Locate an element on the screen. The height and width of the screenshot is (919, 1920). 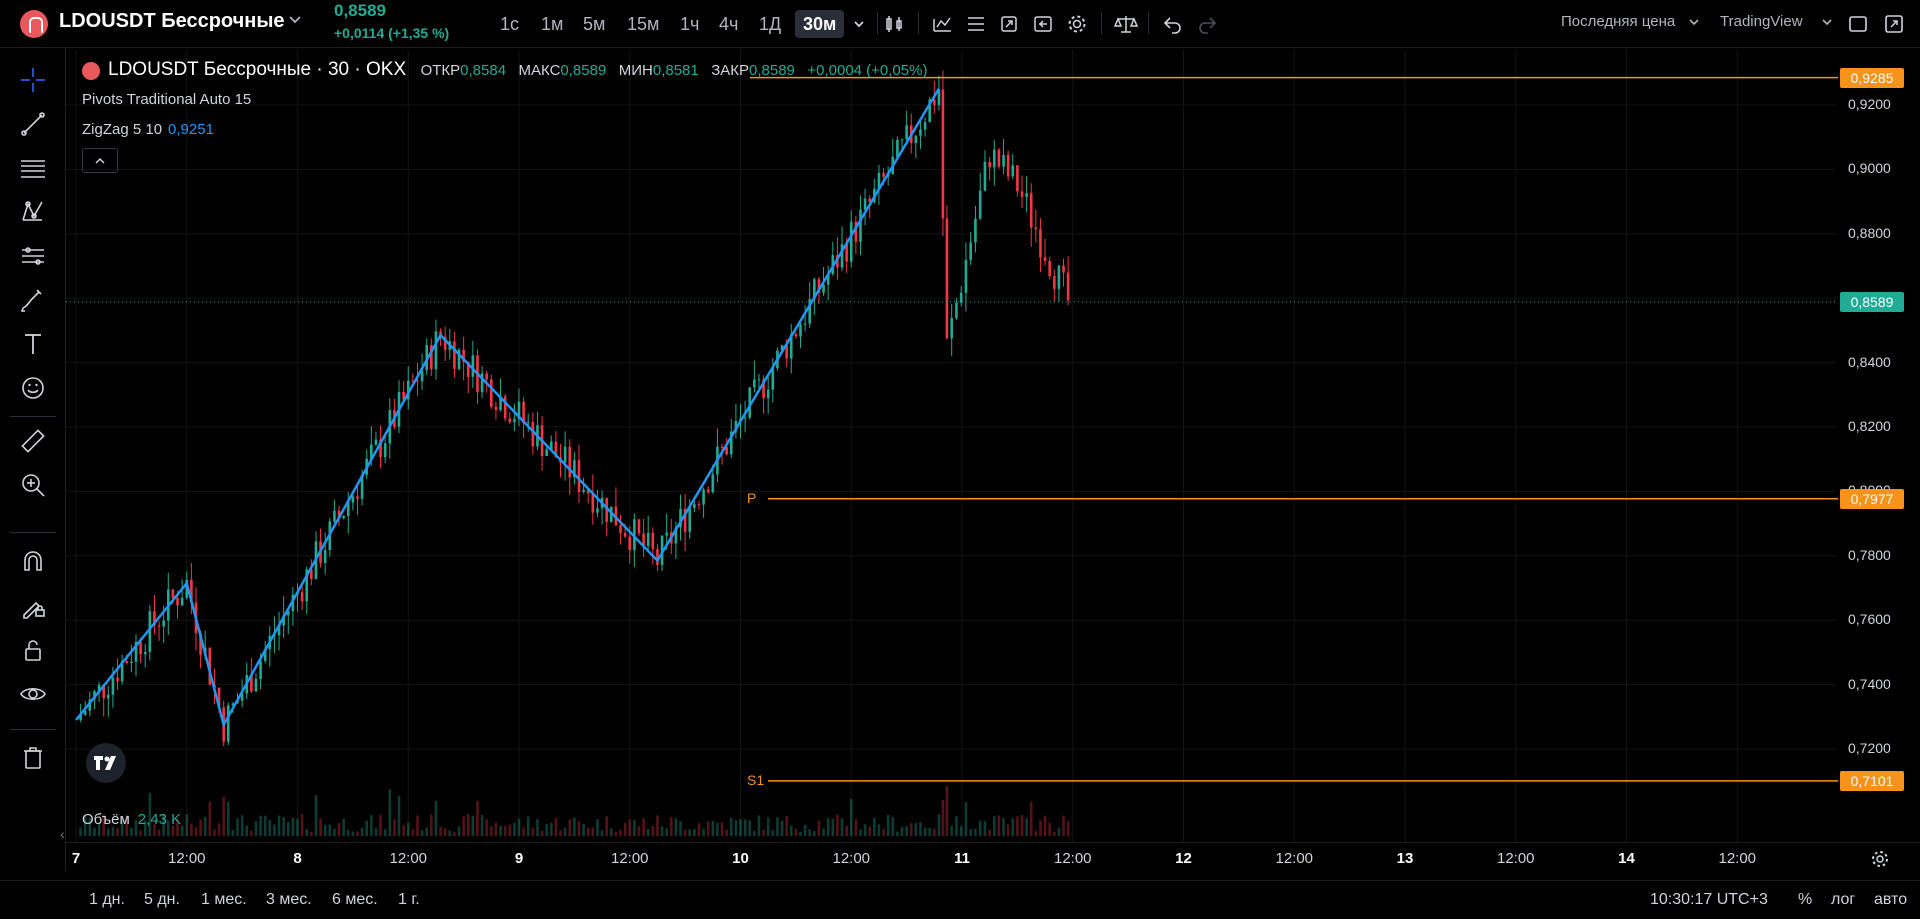
time-tick-label: 9 is located at coordinates (519, 858).